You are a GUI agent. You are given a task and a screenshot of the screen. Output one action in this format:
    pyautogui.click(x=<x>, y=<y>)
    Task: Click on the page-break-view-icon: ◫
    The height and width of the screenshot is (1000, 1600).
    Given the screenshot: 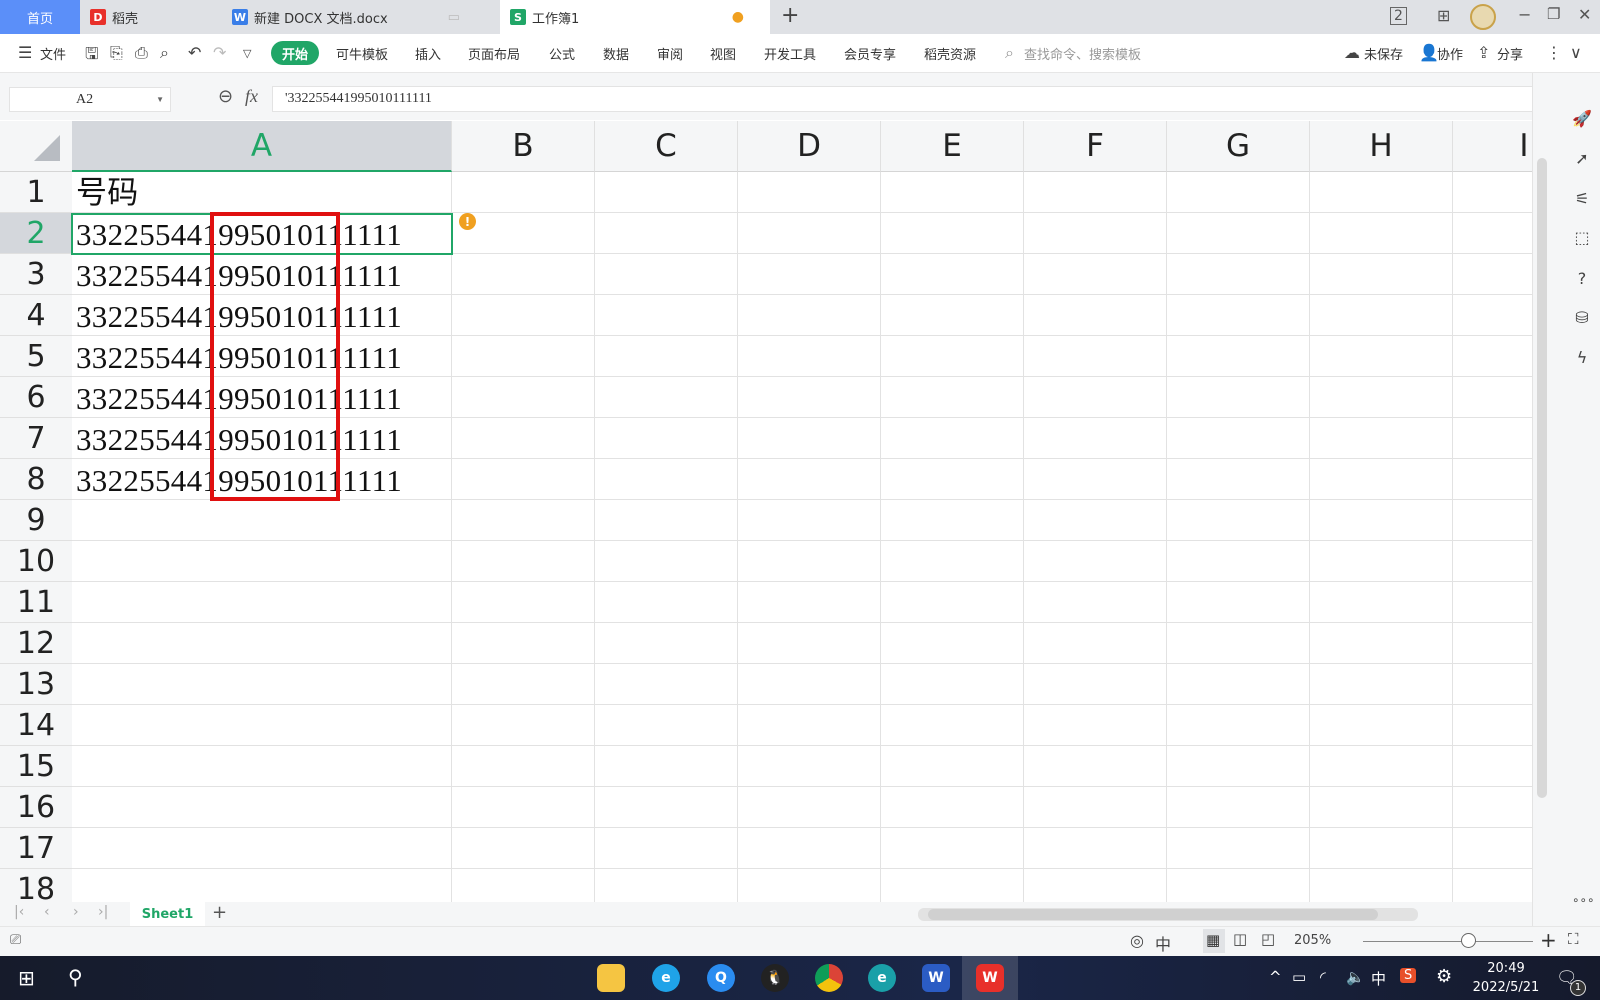 What is the action you would take?
    pyautogui.click(x=1240, y=939)
    